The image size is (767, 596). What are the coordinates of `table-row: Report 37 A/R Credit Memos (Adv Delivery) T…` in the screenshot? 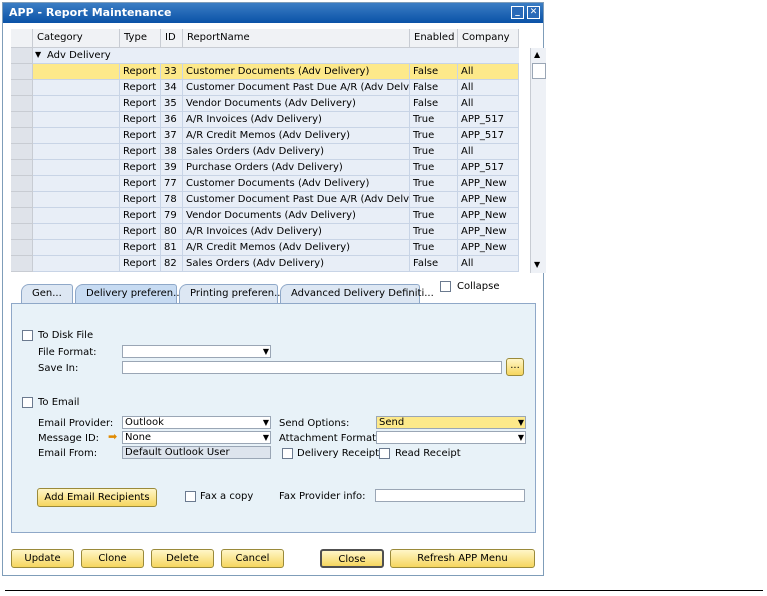 It's located at (265, 136).